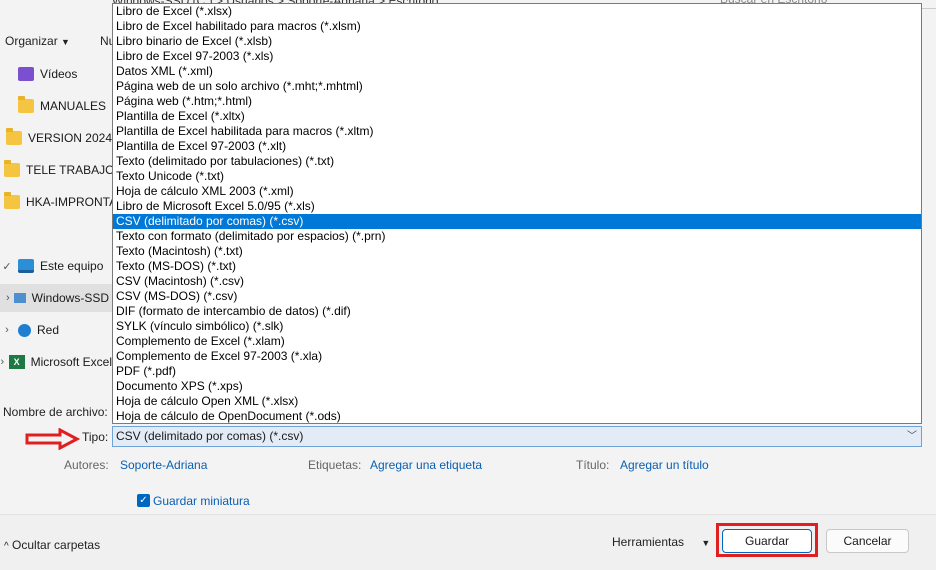 This screenshot has width=936, height=570. I want to click on tools-button: Herramientas ▼, so click(661, 542).